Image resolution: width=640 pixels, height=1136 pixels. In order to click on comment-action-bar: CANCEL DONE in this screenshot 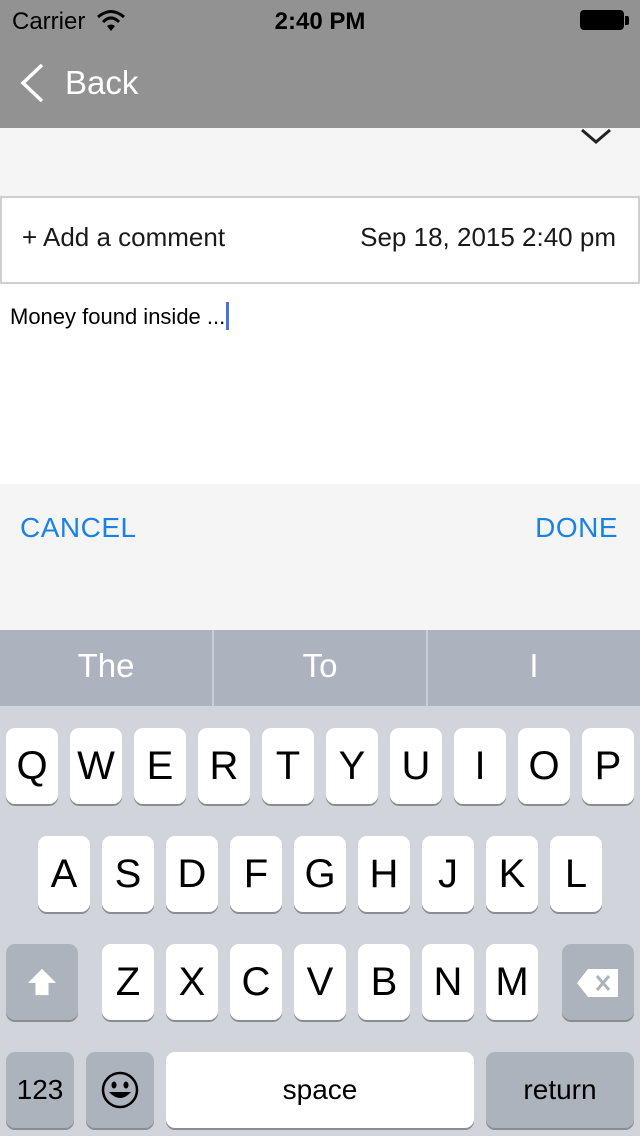, I will do `click(320, 557)`.